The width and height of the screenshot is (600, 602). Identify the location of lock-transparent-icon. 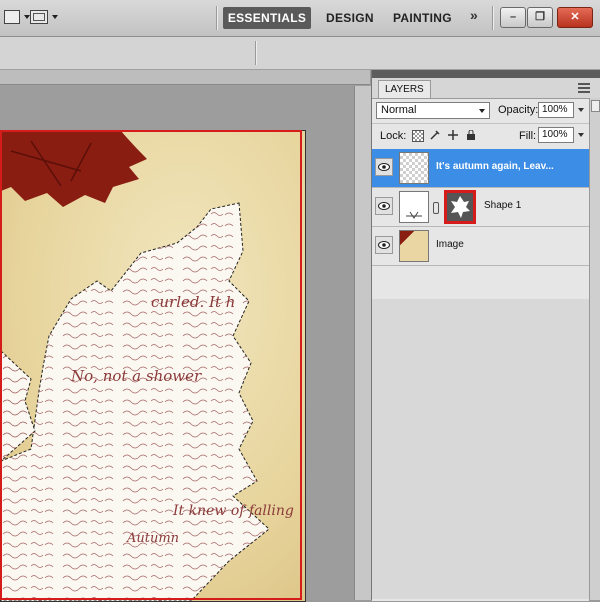
(418, 136).